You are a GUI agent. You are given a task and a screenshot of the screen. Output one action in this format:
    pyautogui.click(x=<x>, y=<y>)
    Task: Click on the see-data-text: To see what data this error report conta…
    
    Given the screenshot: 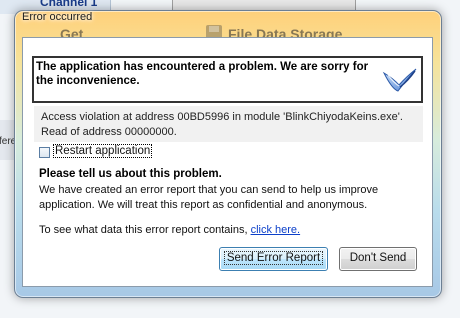 What is the action you would take?
    pyautogui.click(x=143, y=230)
    